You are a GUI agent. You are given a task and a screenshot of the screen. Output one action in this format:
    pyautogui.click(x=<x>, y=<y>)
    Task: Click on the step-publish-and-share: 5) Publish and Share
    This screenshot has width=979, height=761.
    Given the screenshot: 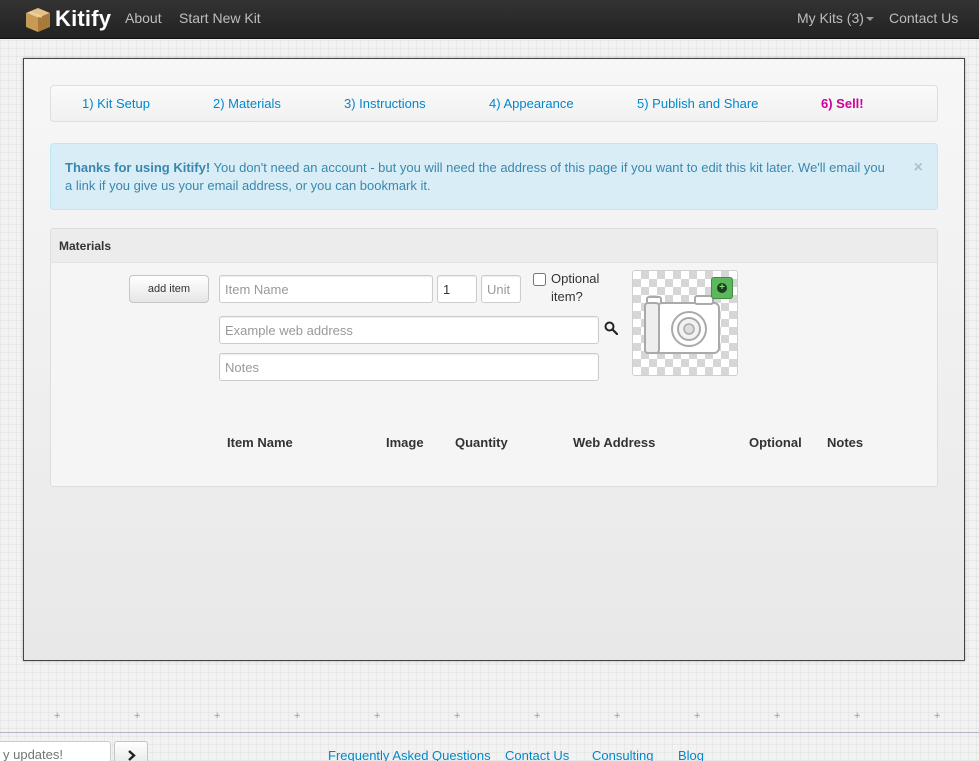 What is the action you would take?
    pyautogui.click(x=697, y=103)
    